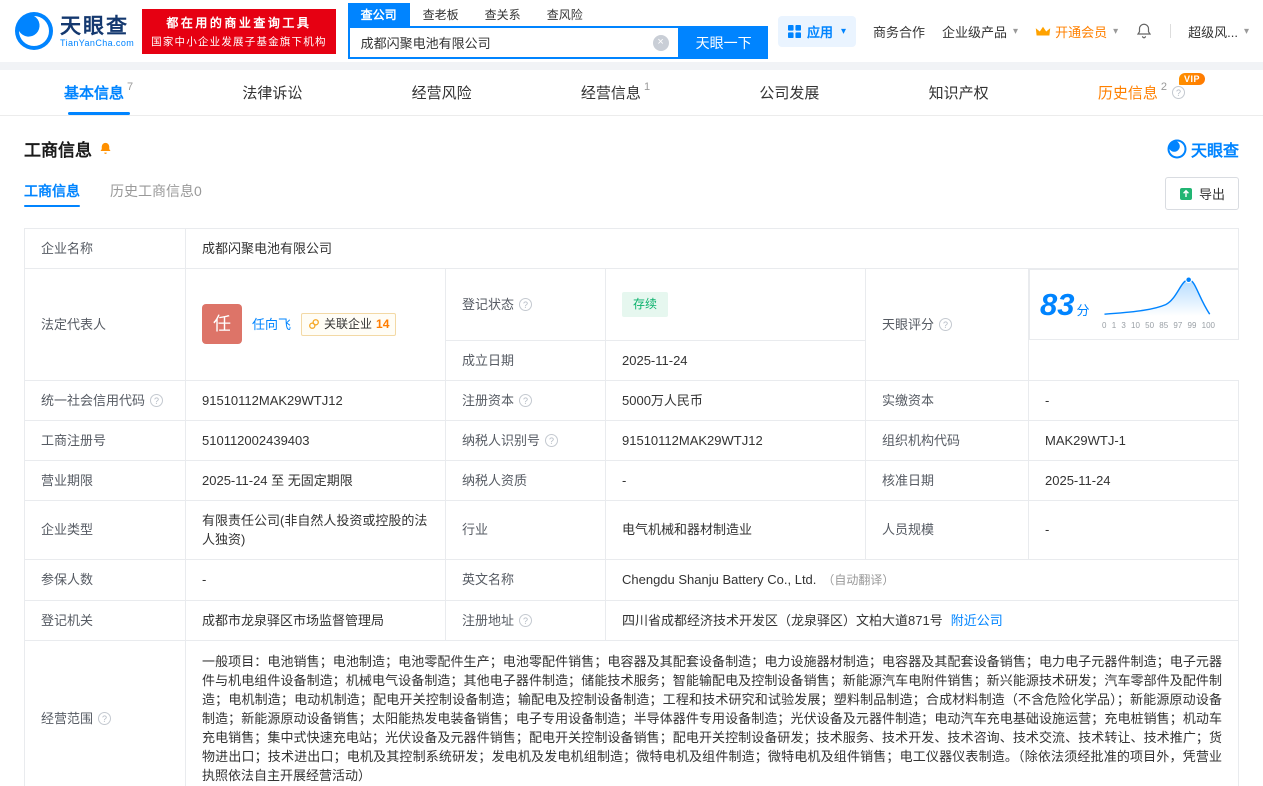  What do you see at coordinates (947, 440) in the screenshot?
I see `org-code-label: 组织机构代码` at bounding box center [947, 440].